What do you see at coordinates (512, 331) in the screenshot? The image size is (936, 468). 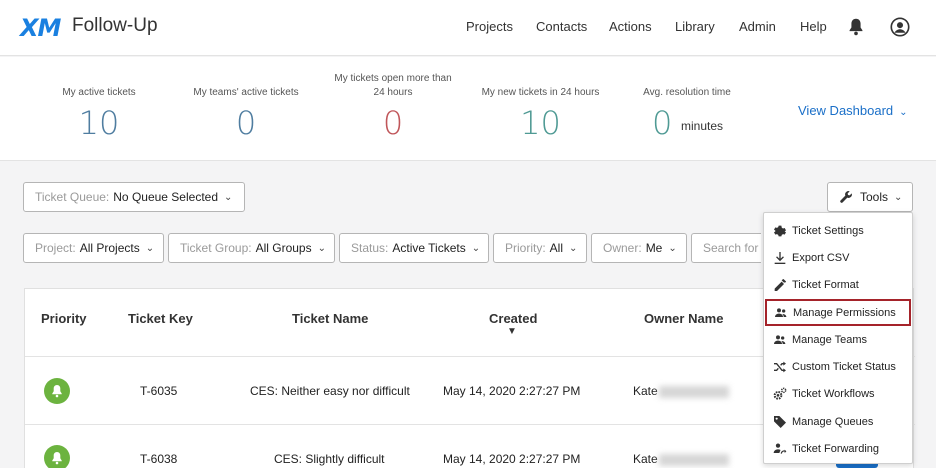 I see `sort-desc-icon: ▼` at bounding box center [512, 331].